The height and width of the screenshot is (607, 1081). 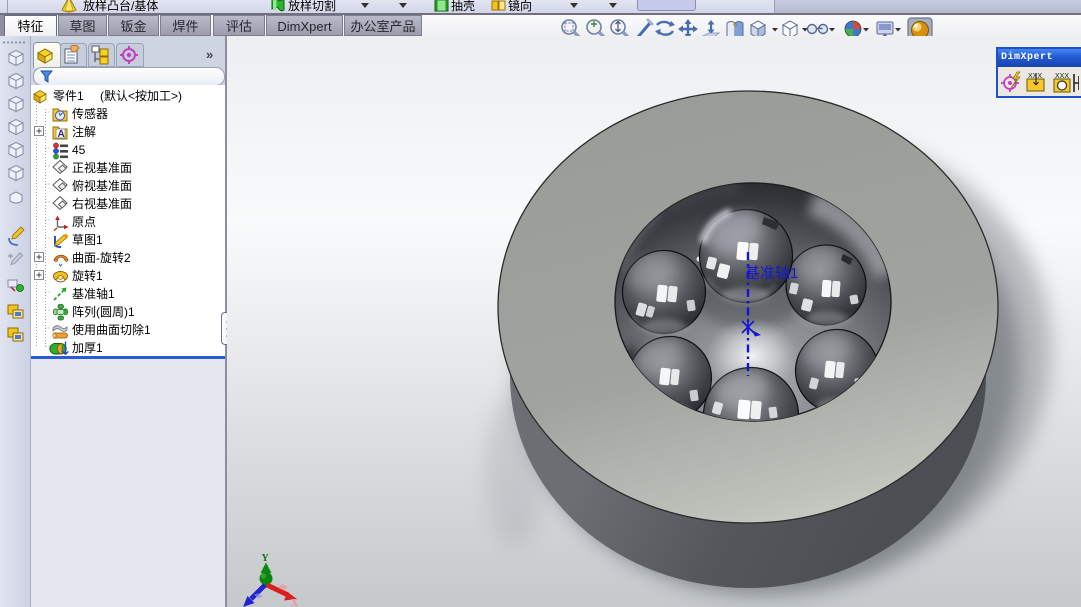 I want to click on svg-text: 传感器, so click(x=90, y=113).